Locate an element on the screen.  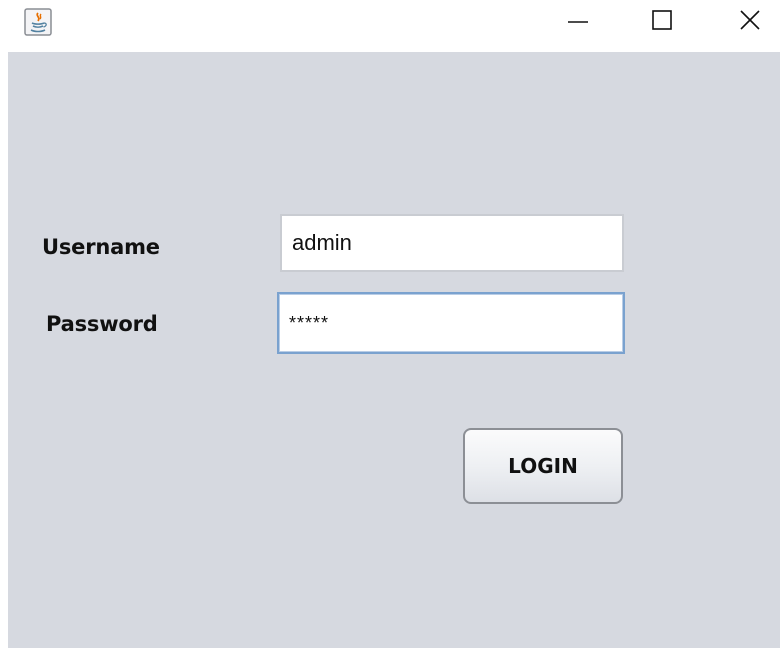
minimize-button is located at coordinates (578, 22).